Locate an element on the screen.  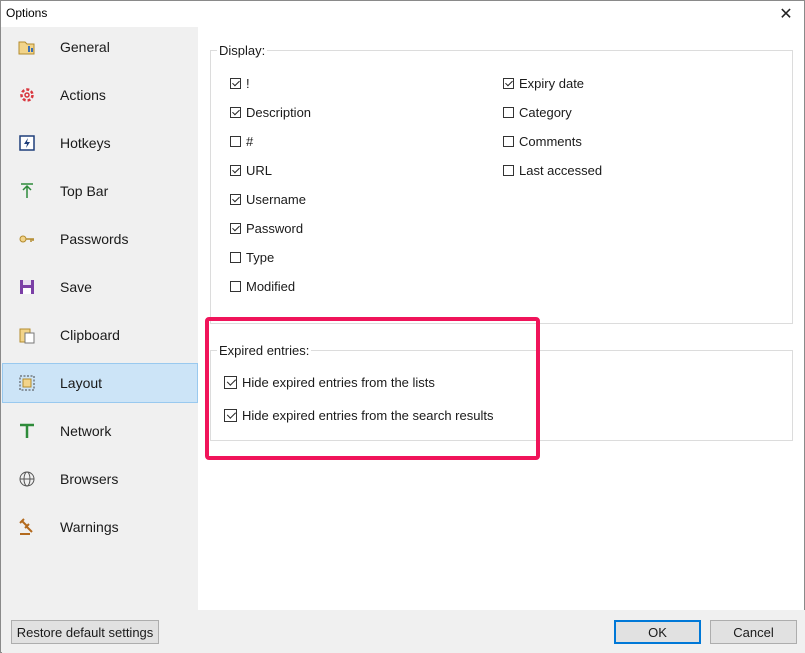
checkbox-exclamation: ! is located at coordinates (240, 83).